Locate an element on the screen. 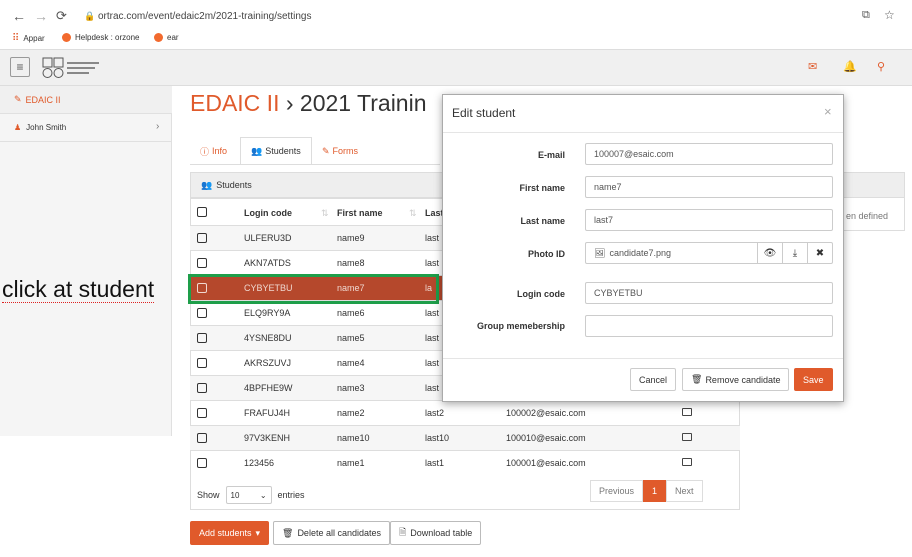  trash-icon: 🗑 is located at coordinates (697, 379).